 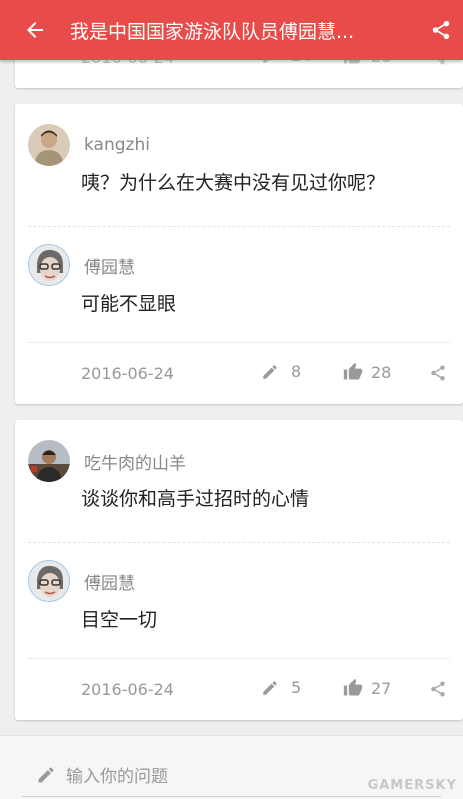 I want to click on input-placeholder: 输入你的问题, so click(x=117, y=777).